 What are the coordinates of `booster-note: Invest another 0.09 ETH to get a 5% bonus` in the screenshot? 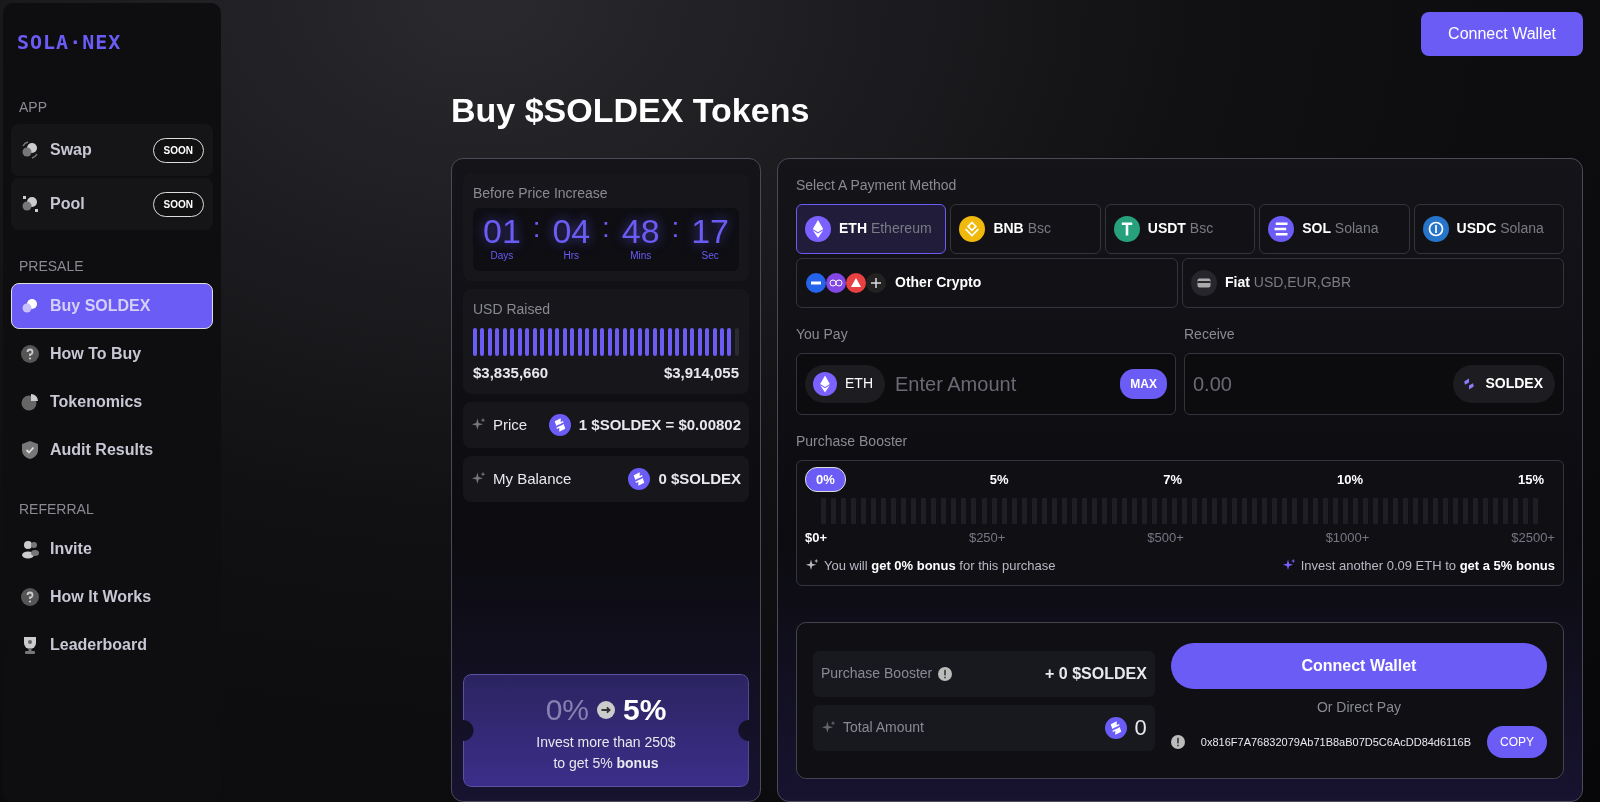 It's located at (1427, 565).